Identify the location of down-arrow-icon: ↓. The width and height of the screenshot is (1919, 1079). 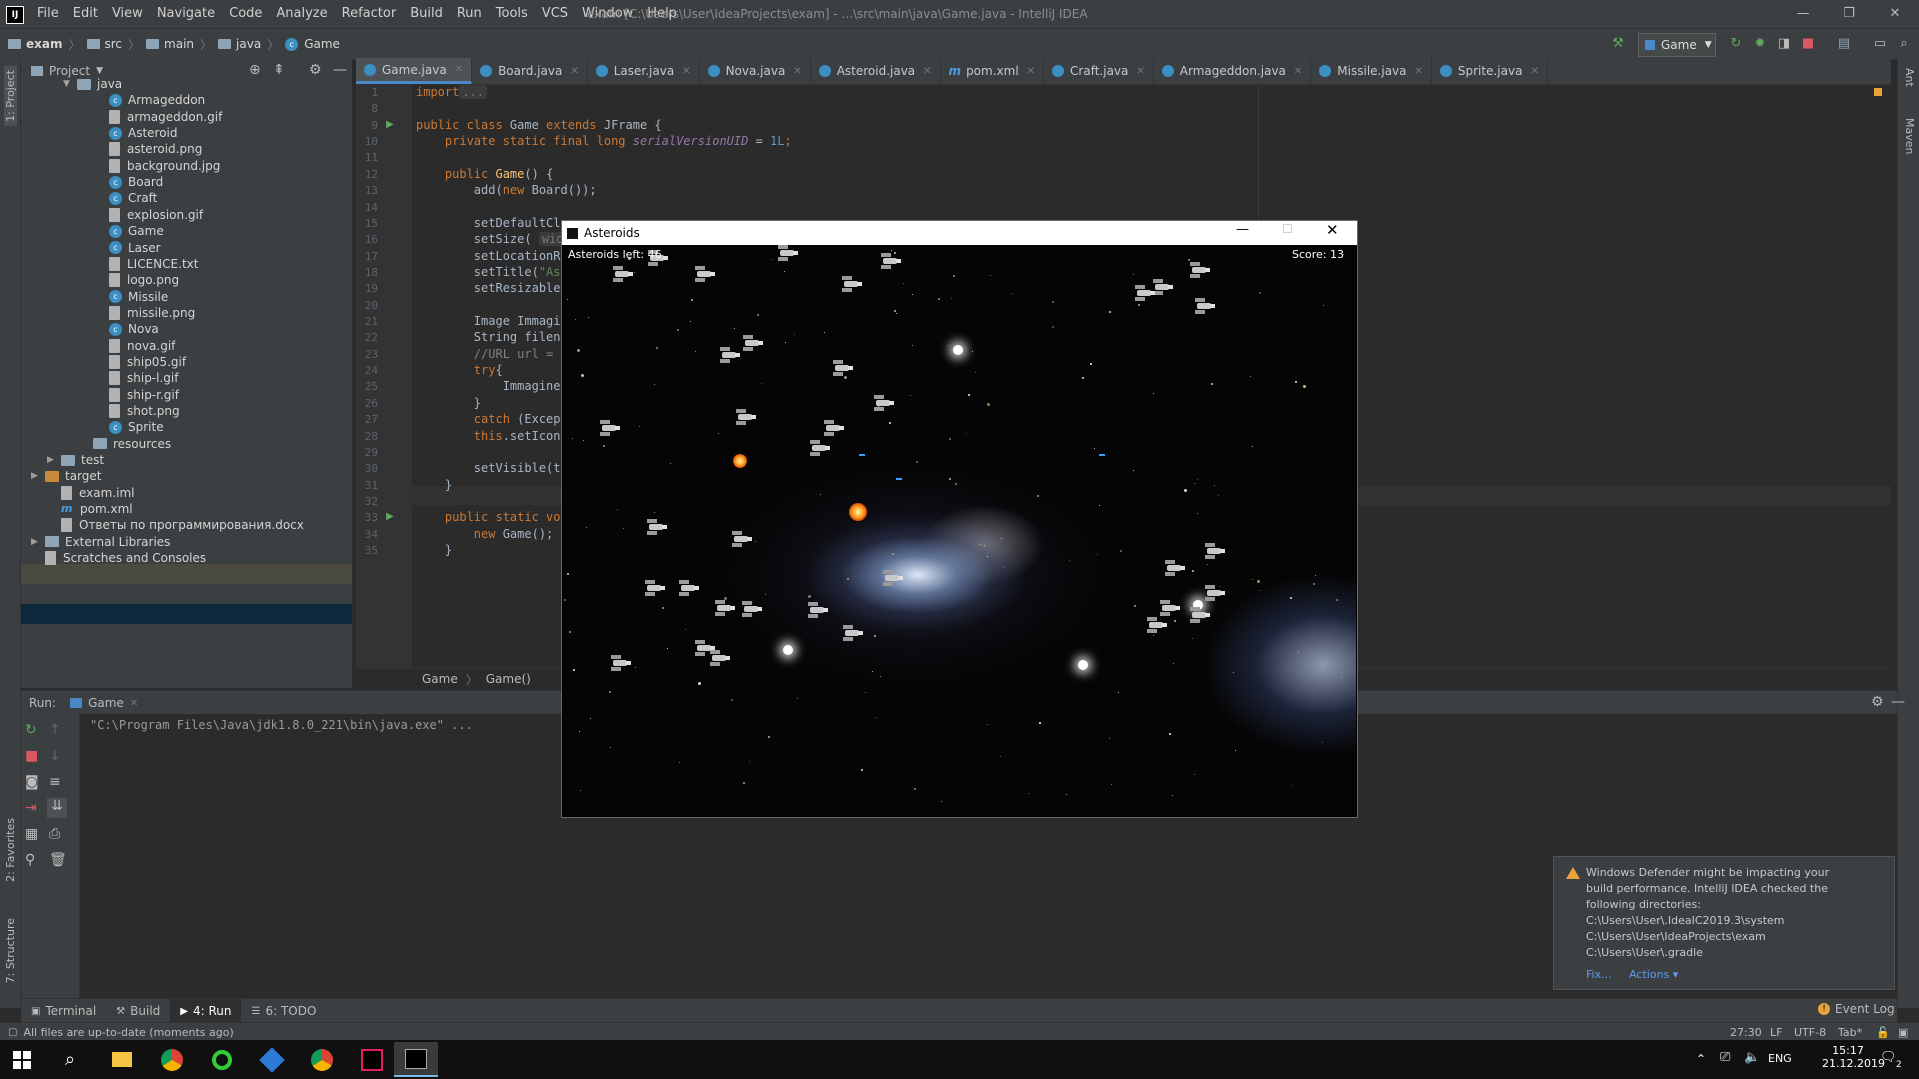
(55, 756).